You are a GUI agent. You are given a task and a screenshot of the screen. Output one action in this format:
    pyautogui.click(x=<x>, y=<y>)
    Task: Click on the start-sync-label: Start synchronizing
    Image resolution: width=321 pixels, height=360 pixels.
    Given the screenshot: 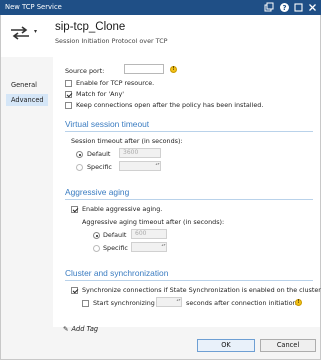 What is the action you would take?
    pyautogui.click(x=124, y=303)
    